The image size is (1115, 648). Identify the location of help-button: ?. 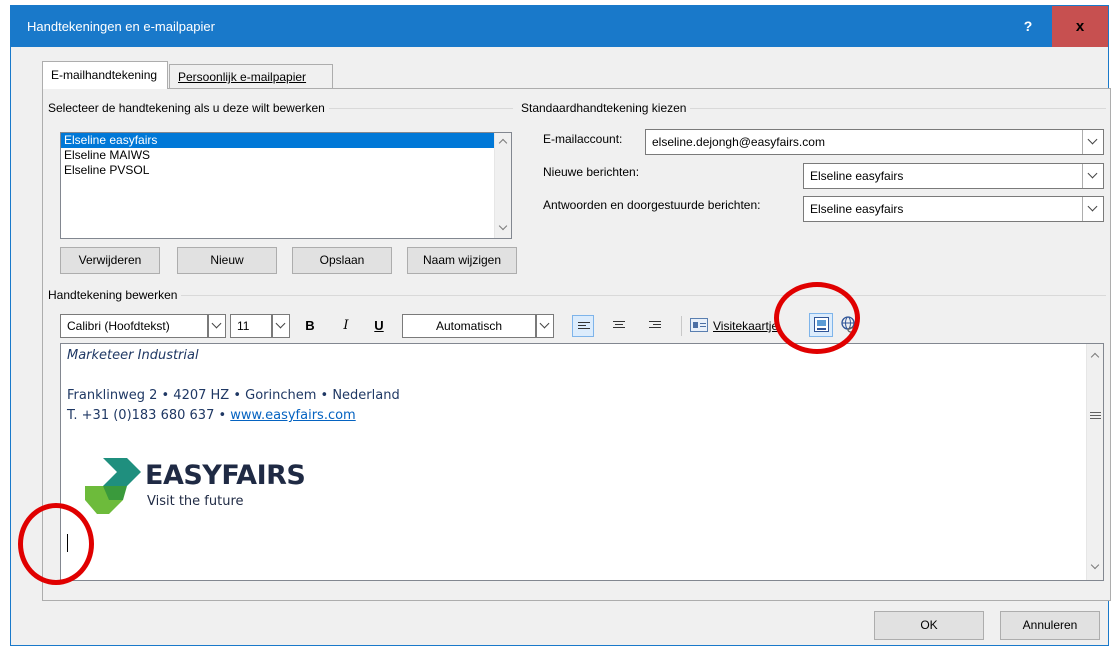
(1028, 26).